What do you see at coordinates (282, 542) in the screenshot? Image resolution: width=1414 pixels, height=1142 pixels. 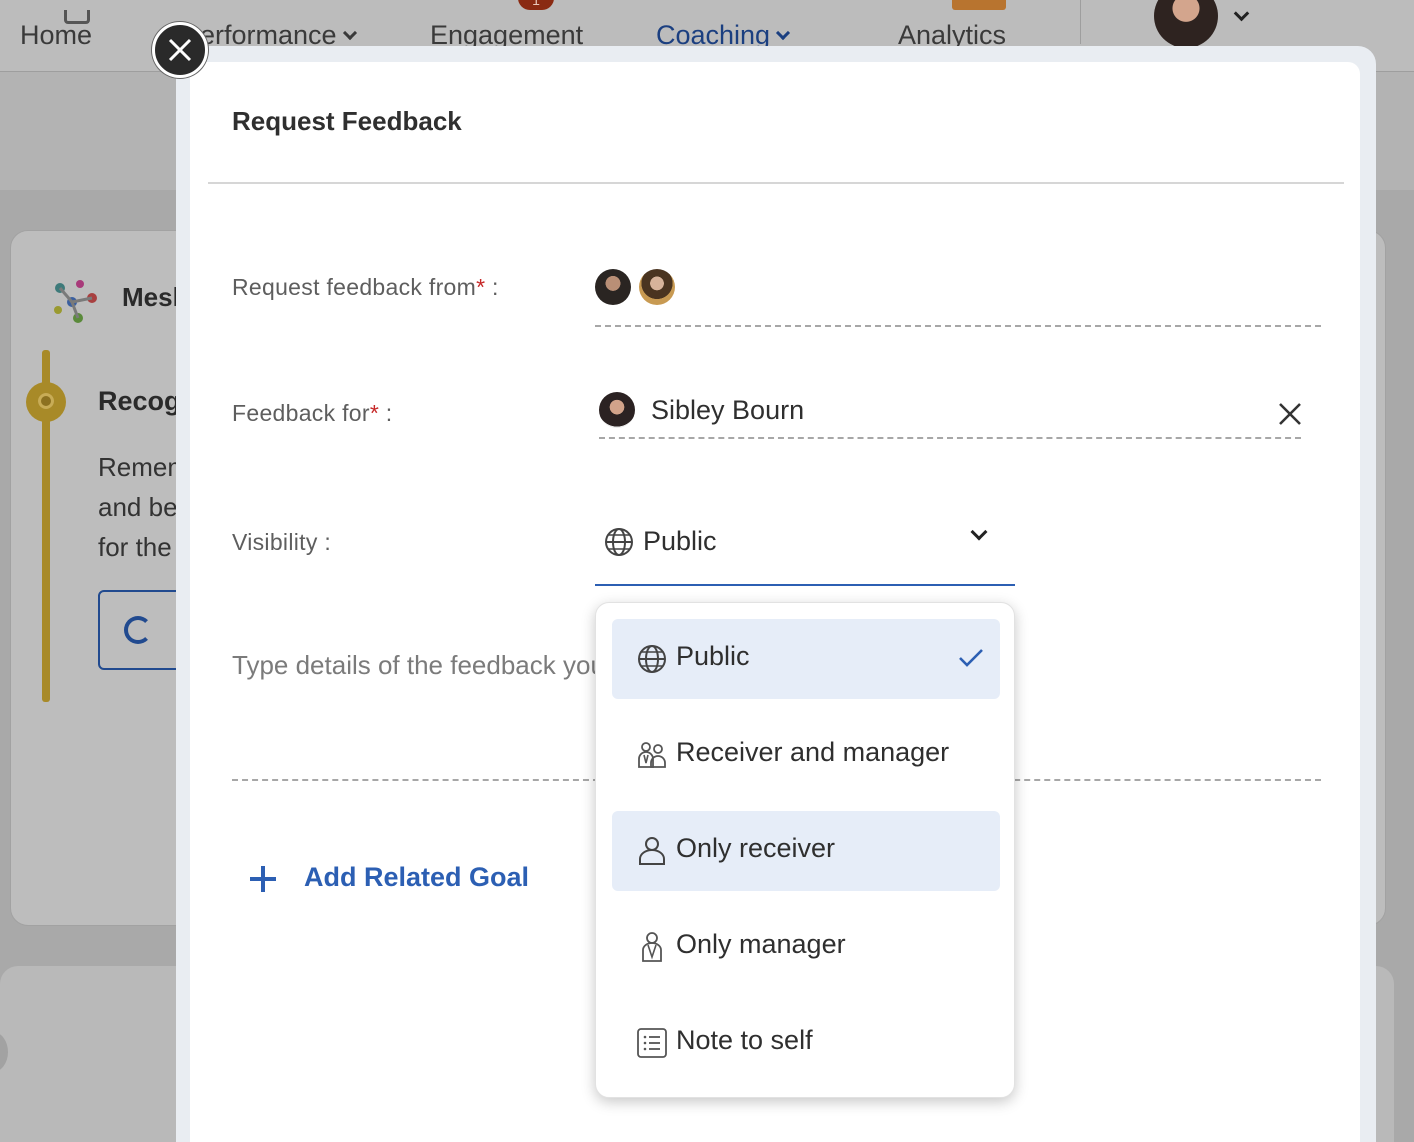 I see `visibility-label: Visibility :` at bounding box center [282, 542].